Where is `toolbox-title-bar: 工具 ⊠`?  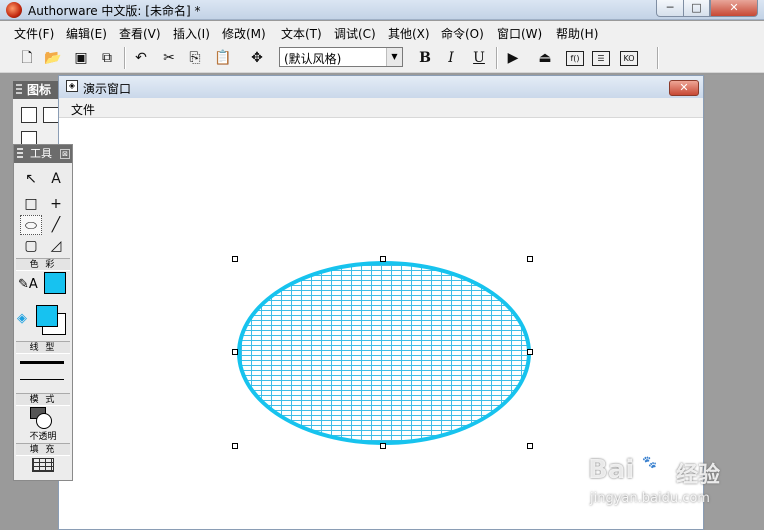
toolbox-title-bar: 工具 ⊠ is located at coordinates (43, 154).